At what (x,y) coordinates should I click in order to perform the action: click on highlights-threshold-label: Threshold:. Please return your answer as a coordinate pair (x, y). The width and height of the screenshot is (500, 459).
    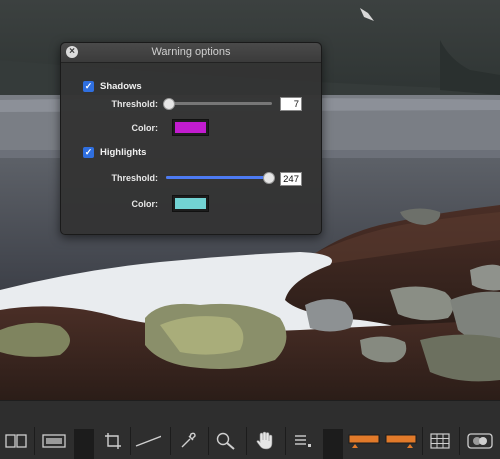
    Looking at the image, I should click on (135, 178).